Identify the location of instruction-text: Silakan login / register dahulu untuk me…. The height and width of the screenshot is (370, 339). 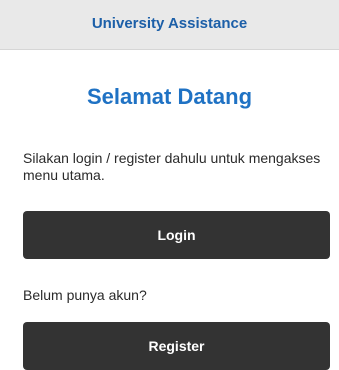
(172, 166).